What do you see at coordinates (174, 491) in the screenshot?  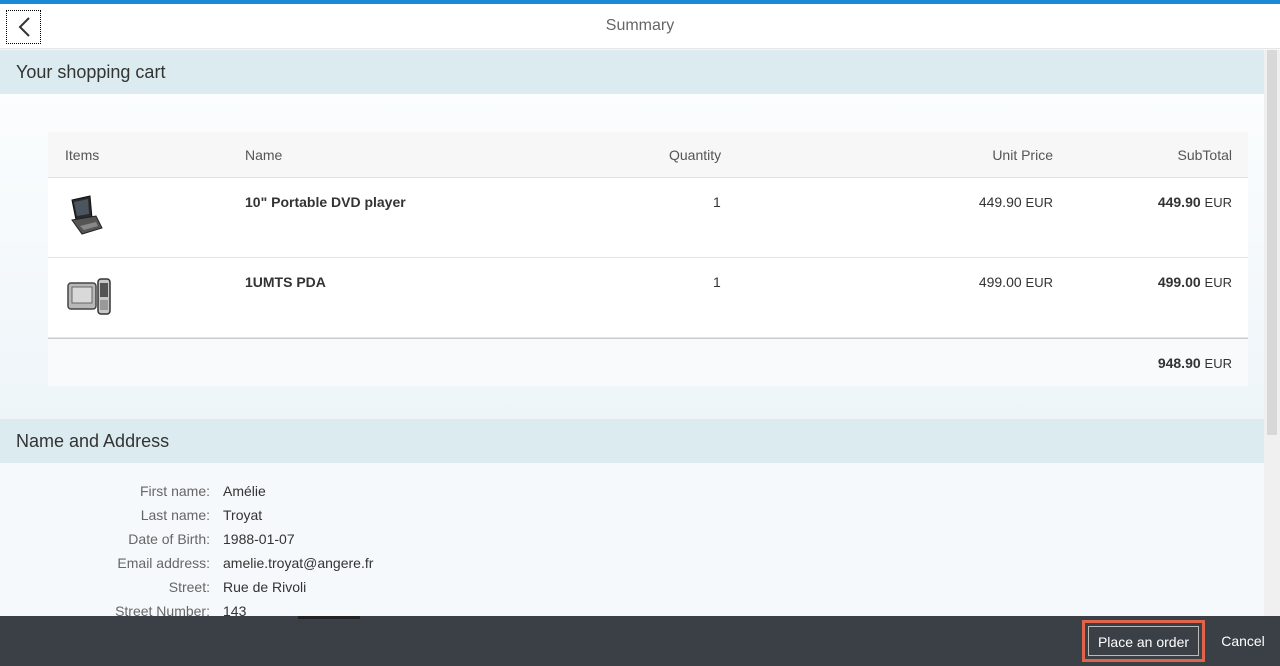 I see `form-label: First name:` at bounding box center [174, 491].